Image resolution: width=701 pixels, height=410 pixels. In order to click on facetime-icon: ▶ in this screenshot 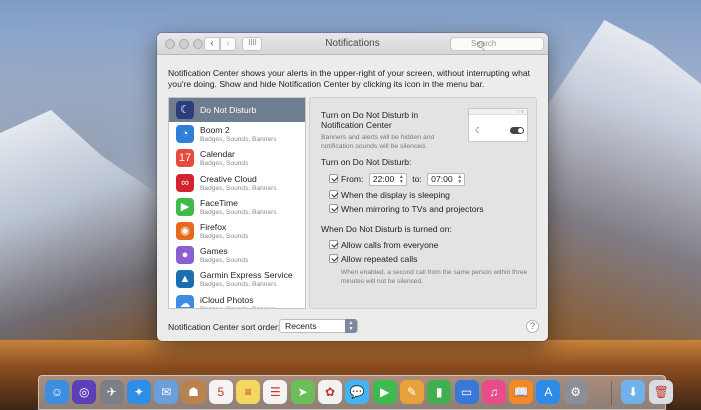, I will do `click(185, 206)`.